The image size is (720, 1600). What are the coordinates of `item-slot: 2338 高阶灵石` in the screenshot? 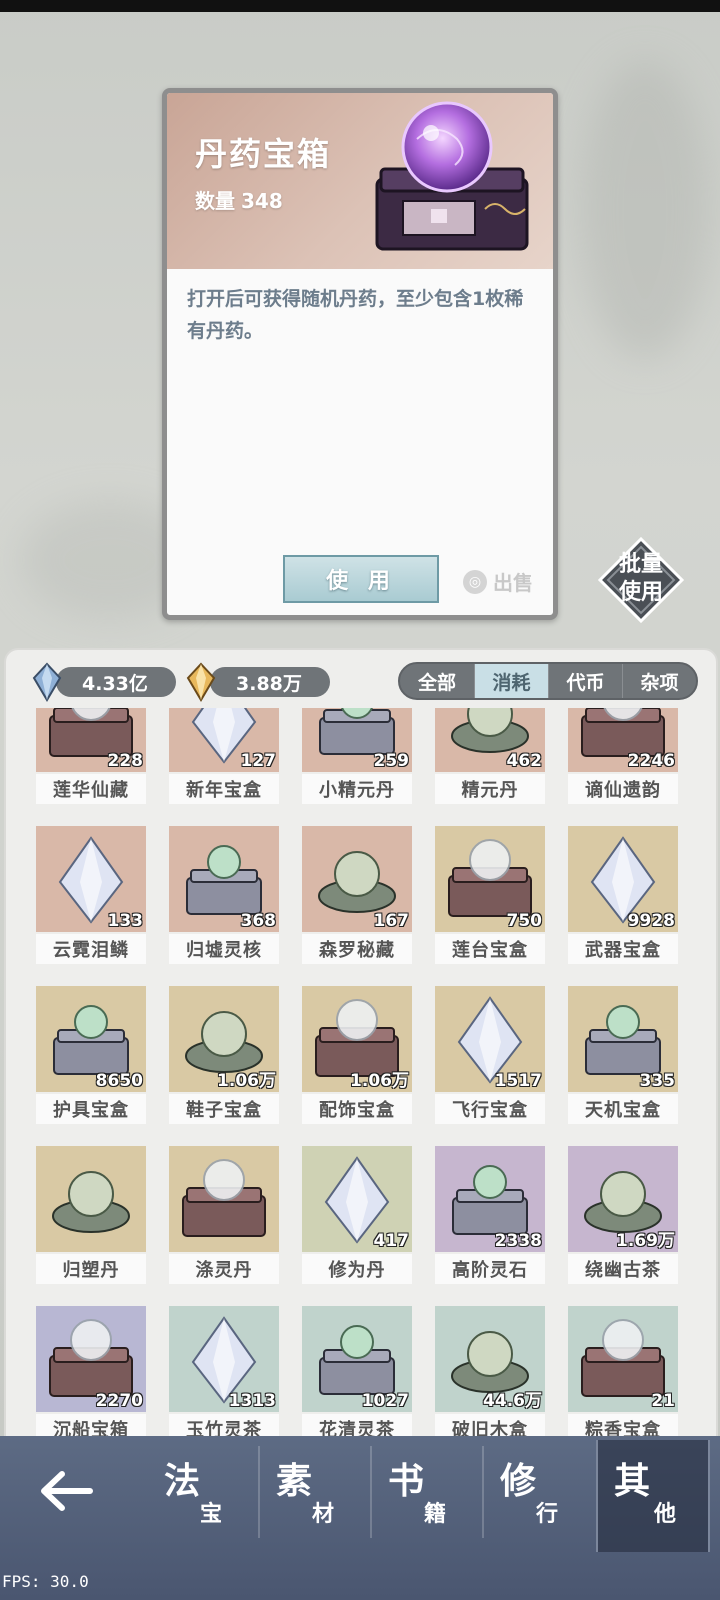 It's located at (490, 1215).